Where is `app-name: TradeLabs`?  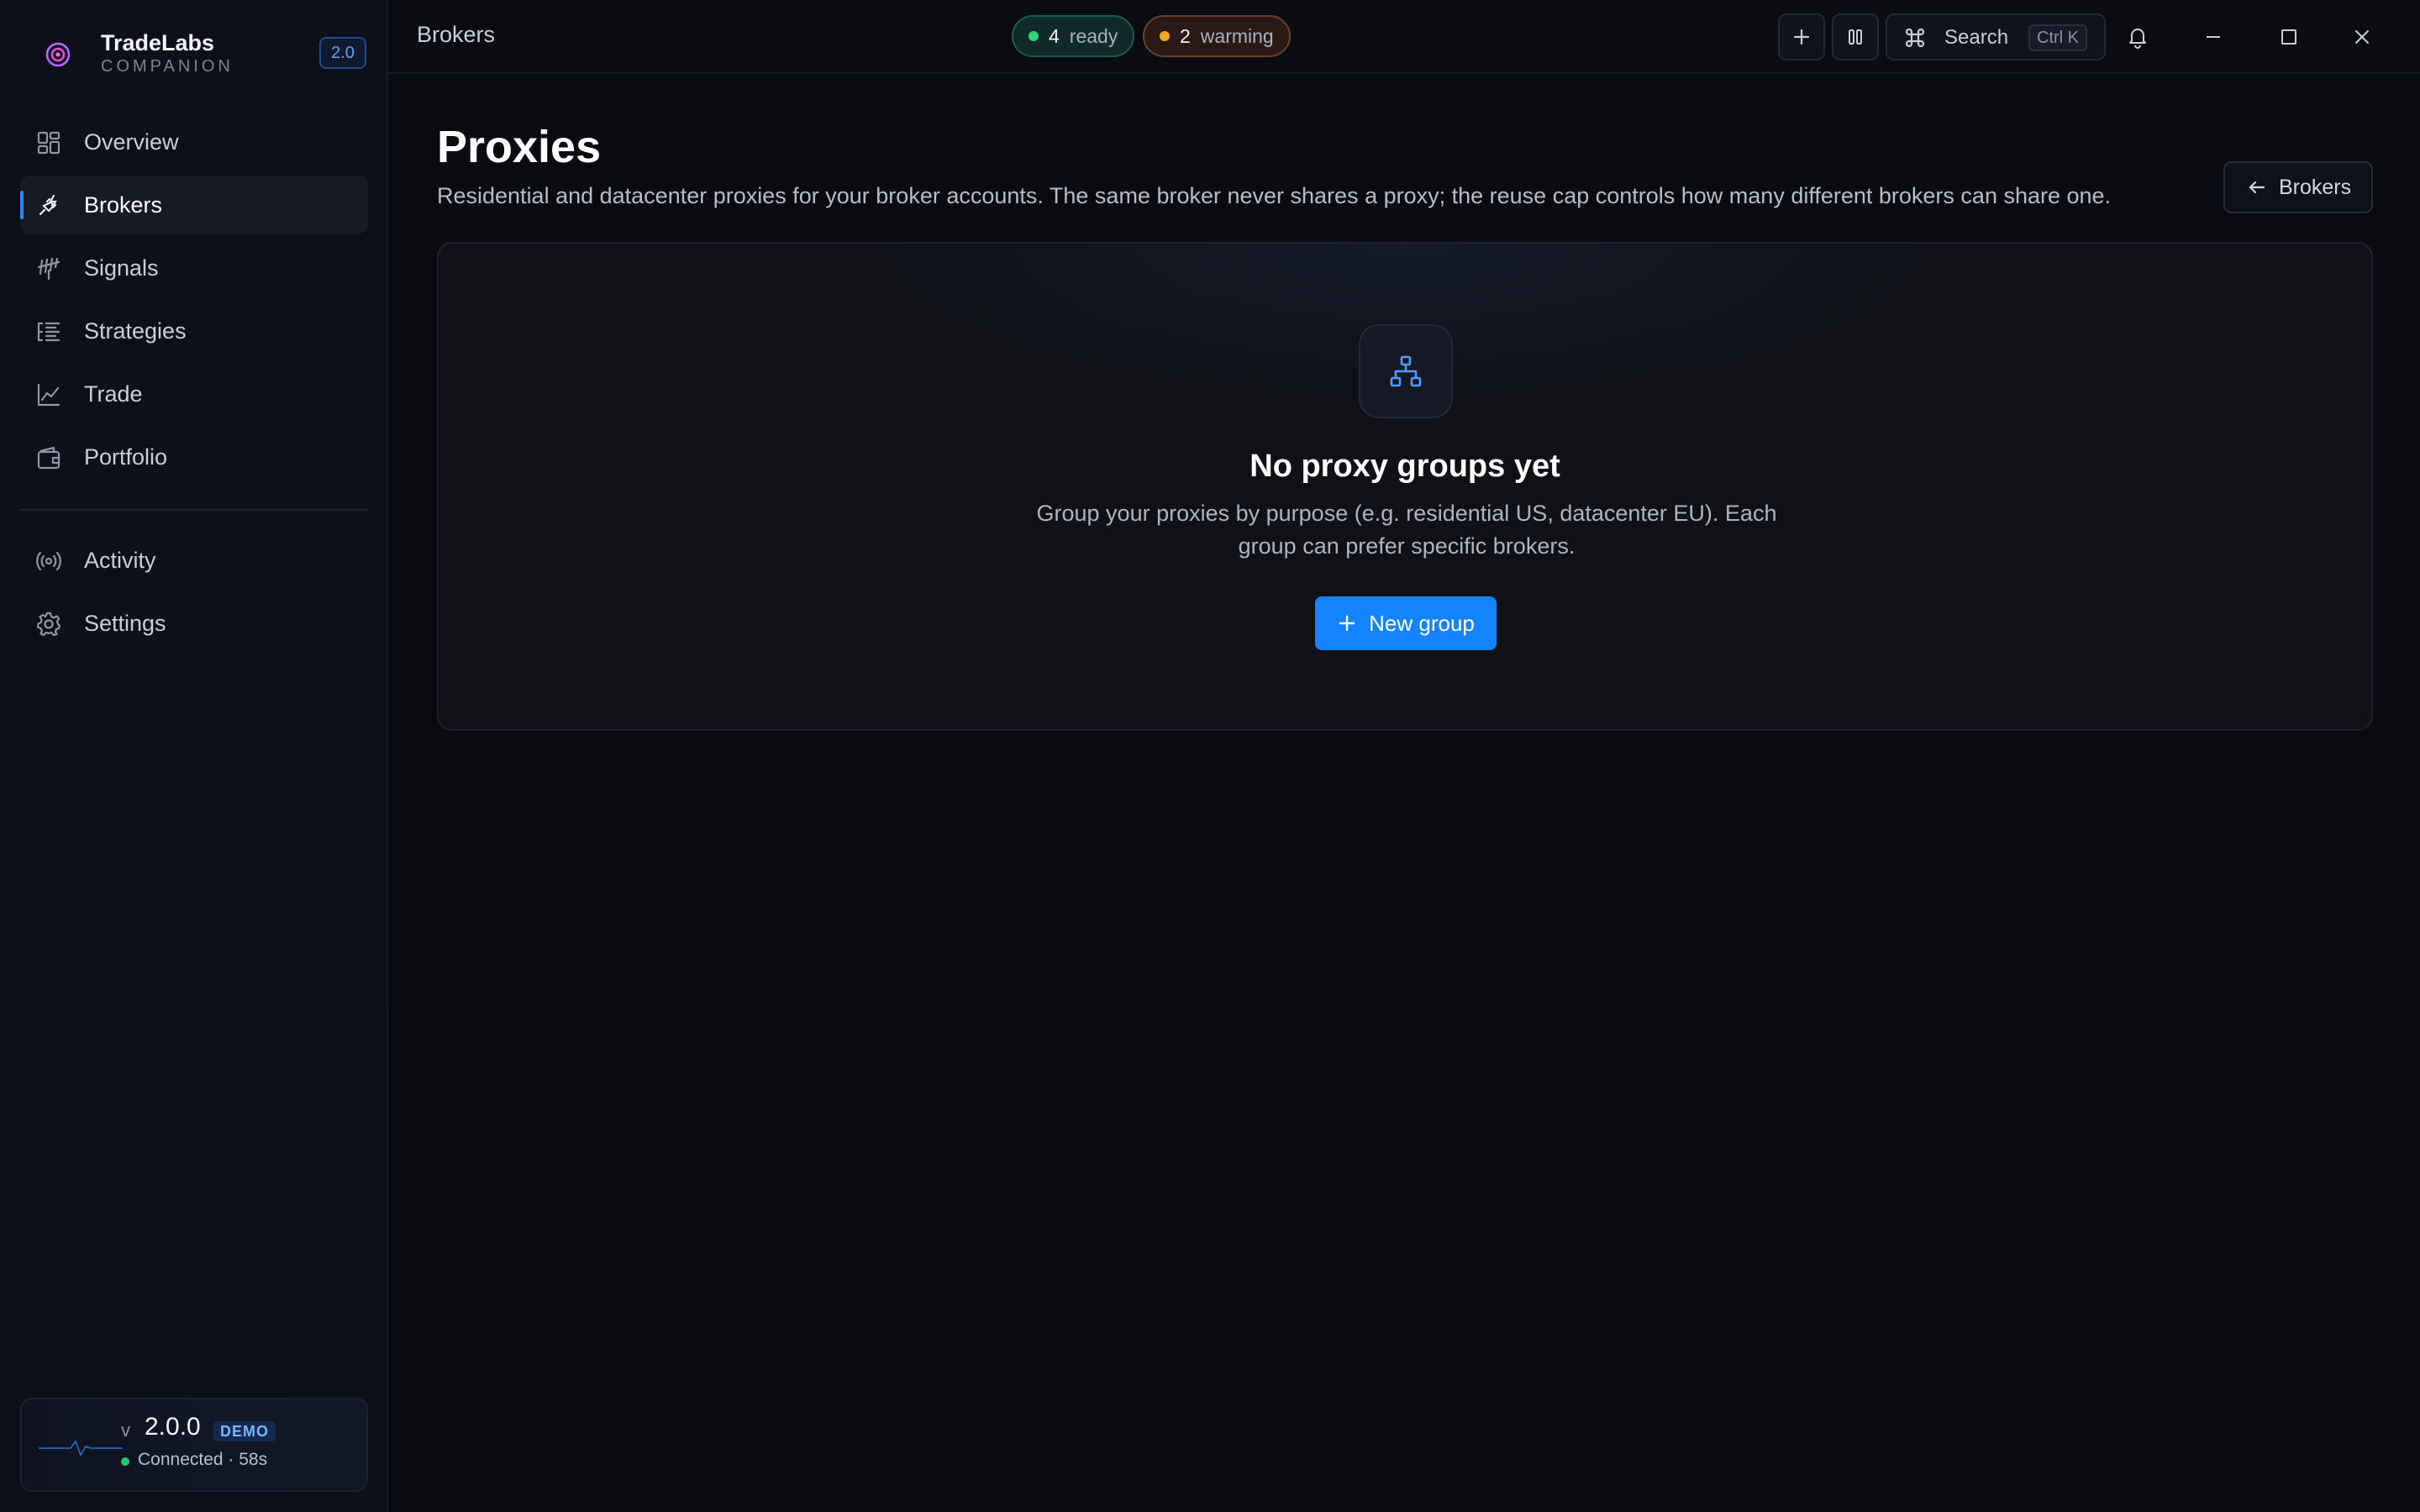
app-name: TradeLabs is located at coordinates (158, 42).